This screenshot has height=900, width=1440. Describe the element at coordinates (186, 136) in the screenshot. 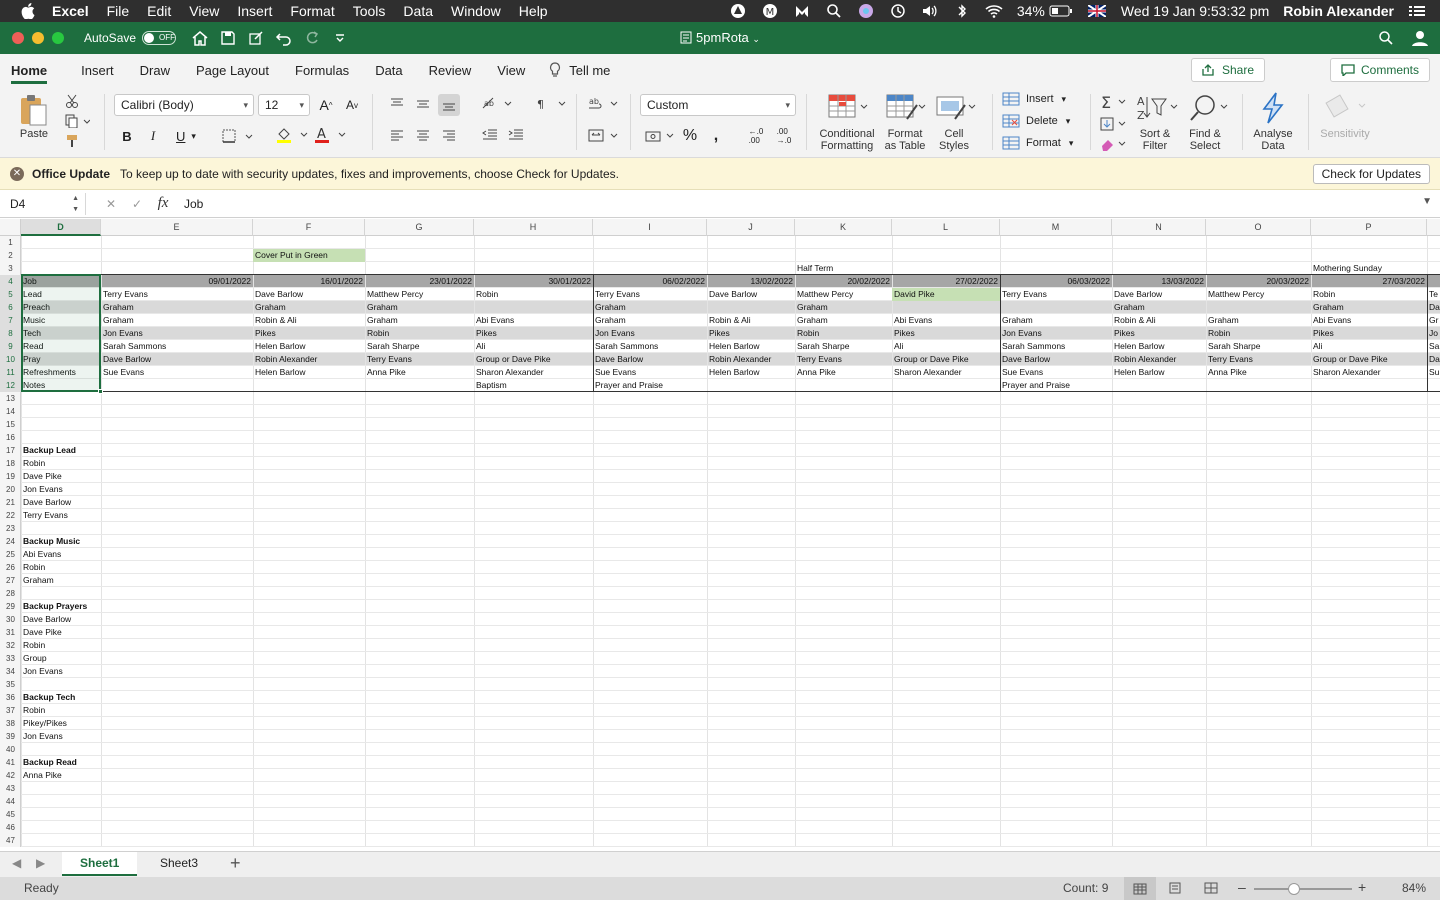

I see `underline-icon: U ▾` at that location.